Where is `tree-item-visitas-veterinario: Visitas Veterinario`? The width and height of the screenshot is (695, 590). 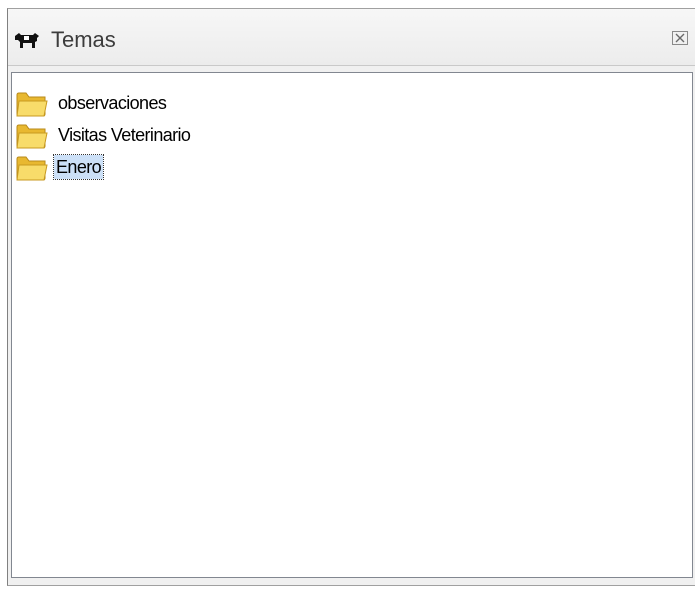 tree-item-visitas-veterinario: Visitas Veterinario is located at coordinates (104, 135).